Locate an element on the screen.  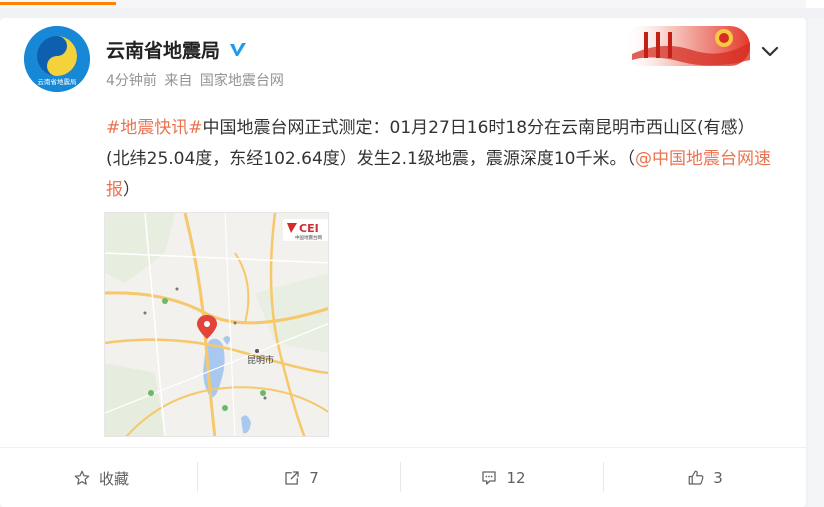
top-right-box is located at coordinates (815, 4).